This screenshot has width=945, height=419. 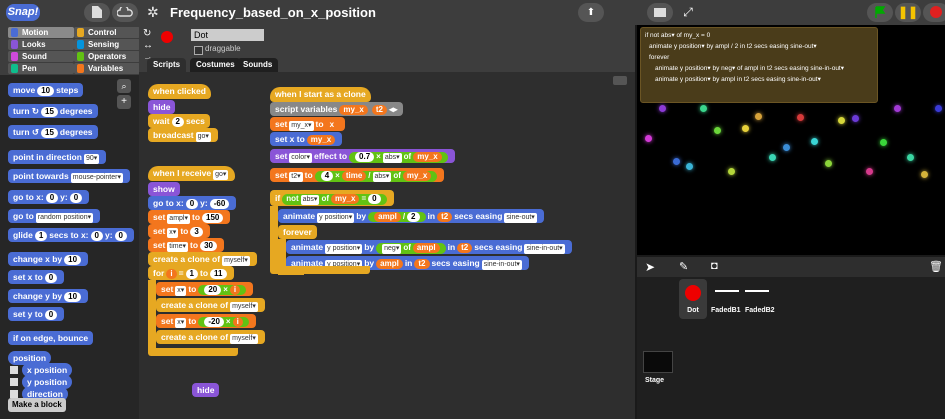 What do you see at coordinates (153, 12) in the screenshot?
I see `gear-icon: ✲` at bounding box center [153, 12].